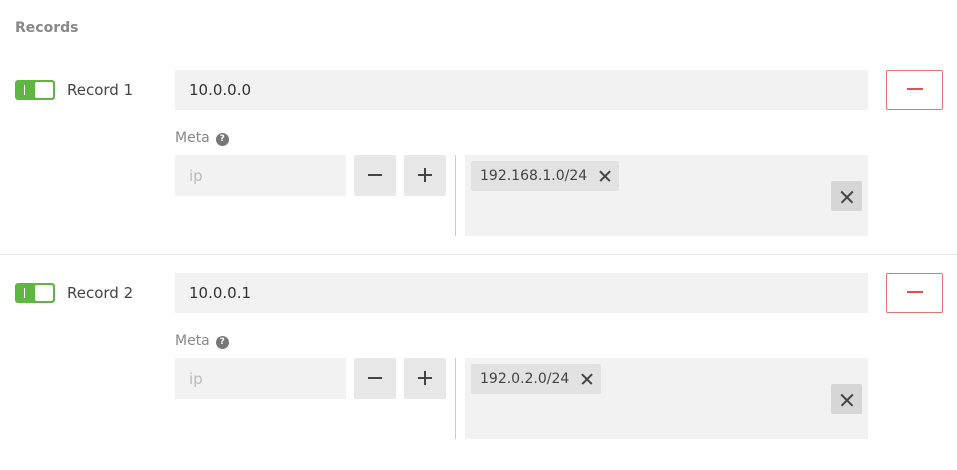 This screenshot has width=957, height=470. Describe the element at coordinates (666, 398) in the screenshot. I see `record-2-tags-box: 192.0.2.0/24` at that location.